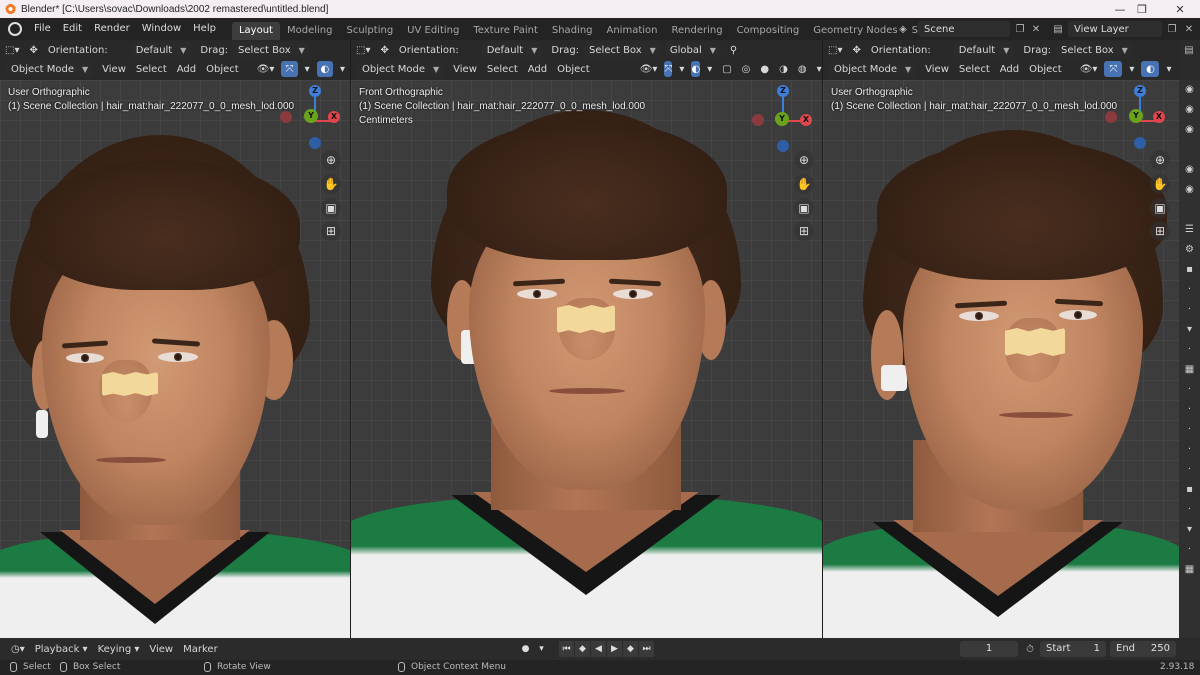 The image size is (1200, 675). I want to click on start-frame-field: Start 1, so click(1073, 649).